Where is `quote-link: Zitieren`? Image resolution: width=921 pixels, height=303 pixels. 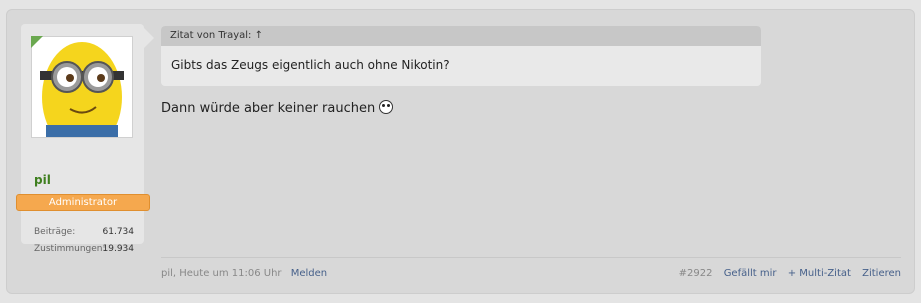 quote-link: Zitieren is located at coordinates (881, 273).